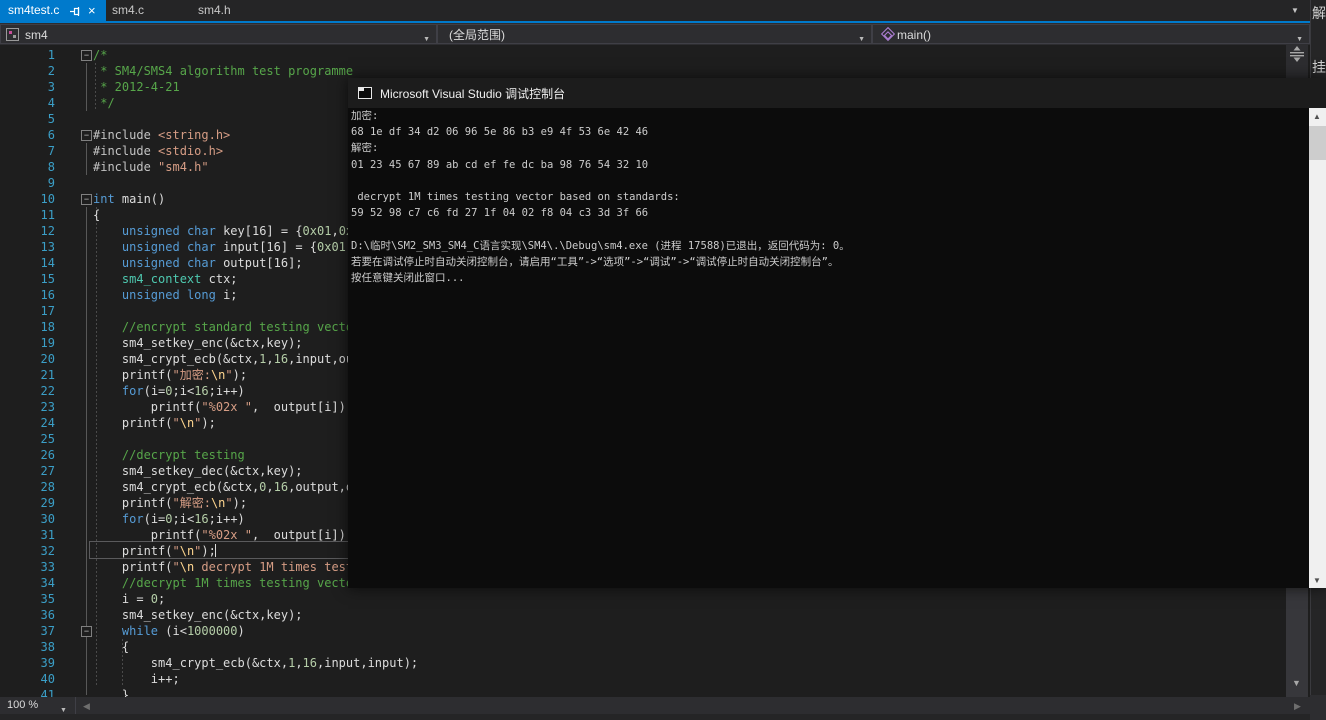 This screenshot has height=720, width=1326. I want to click on console-title-bar: Microsoft Visual Studio 调试控制台 — ✕, so click(837, 93).